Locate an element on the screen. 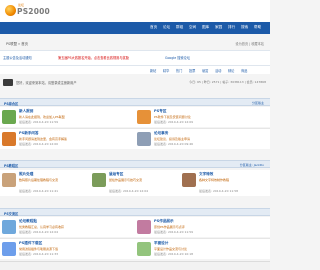 The height and width of the screenshot is (270, 320). section-header-2: PS教程区 分区版主: JackDo is located at coordinates (135, 164).